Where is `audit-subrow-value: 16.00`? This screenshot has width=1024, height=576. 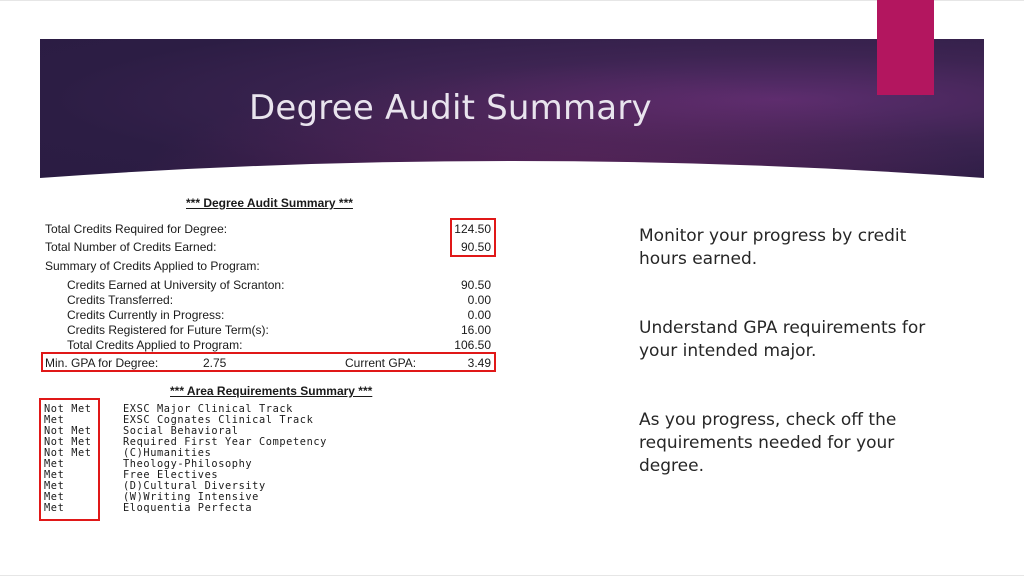 audit-subrow-value: 16.00 is located at coordinates (475, 330).